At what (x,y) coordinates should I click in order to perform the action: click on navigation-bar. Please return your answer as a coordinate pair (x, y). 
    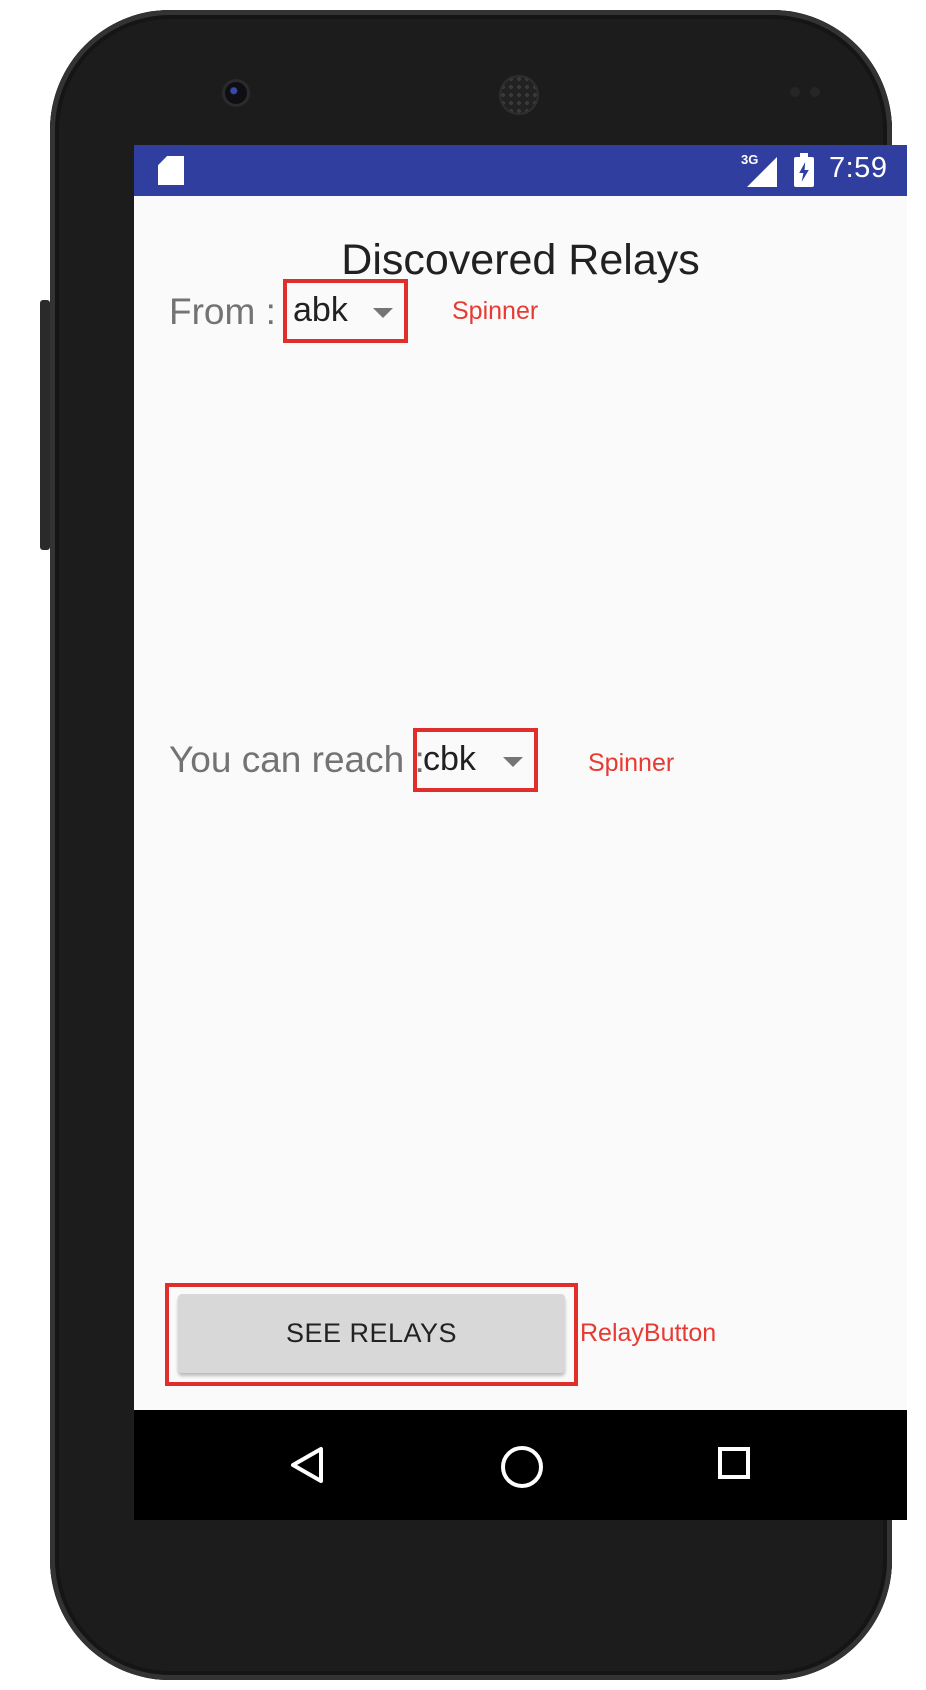
    Looking at the image, I should click on (520, 1465).